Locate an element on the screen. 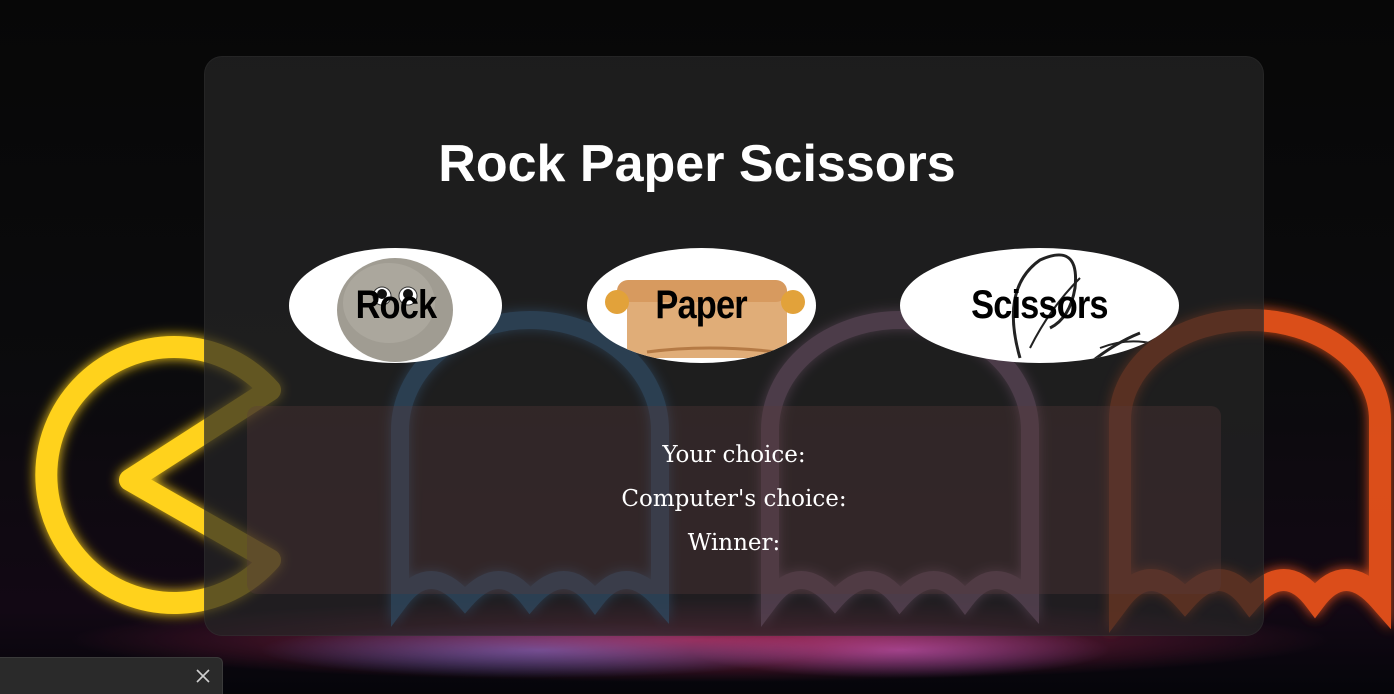 The width and height of the screenshot is (1394, 694). rock-label: Rock is located at coordinates (396, 305).